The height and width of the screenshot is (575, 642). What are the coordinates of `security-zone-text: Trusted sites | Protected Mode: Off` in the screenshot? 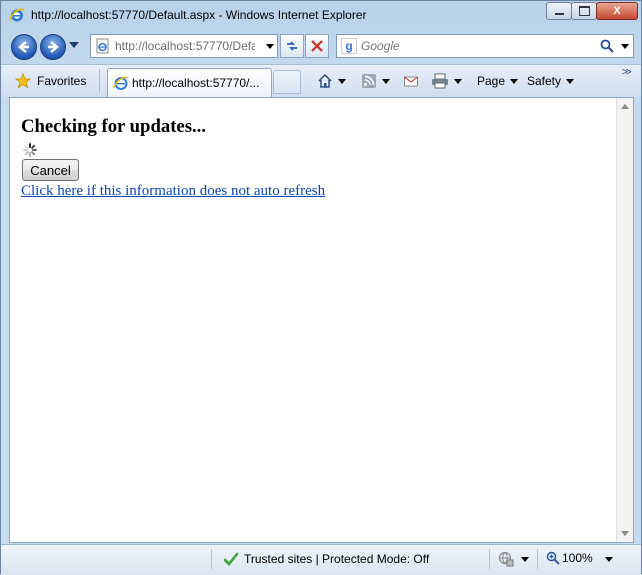 It's located at (337, 559).